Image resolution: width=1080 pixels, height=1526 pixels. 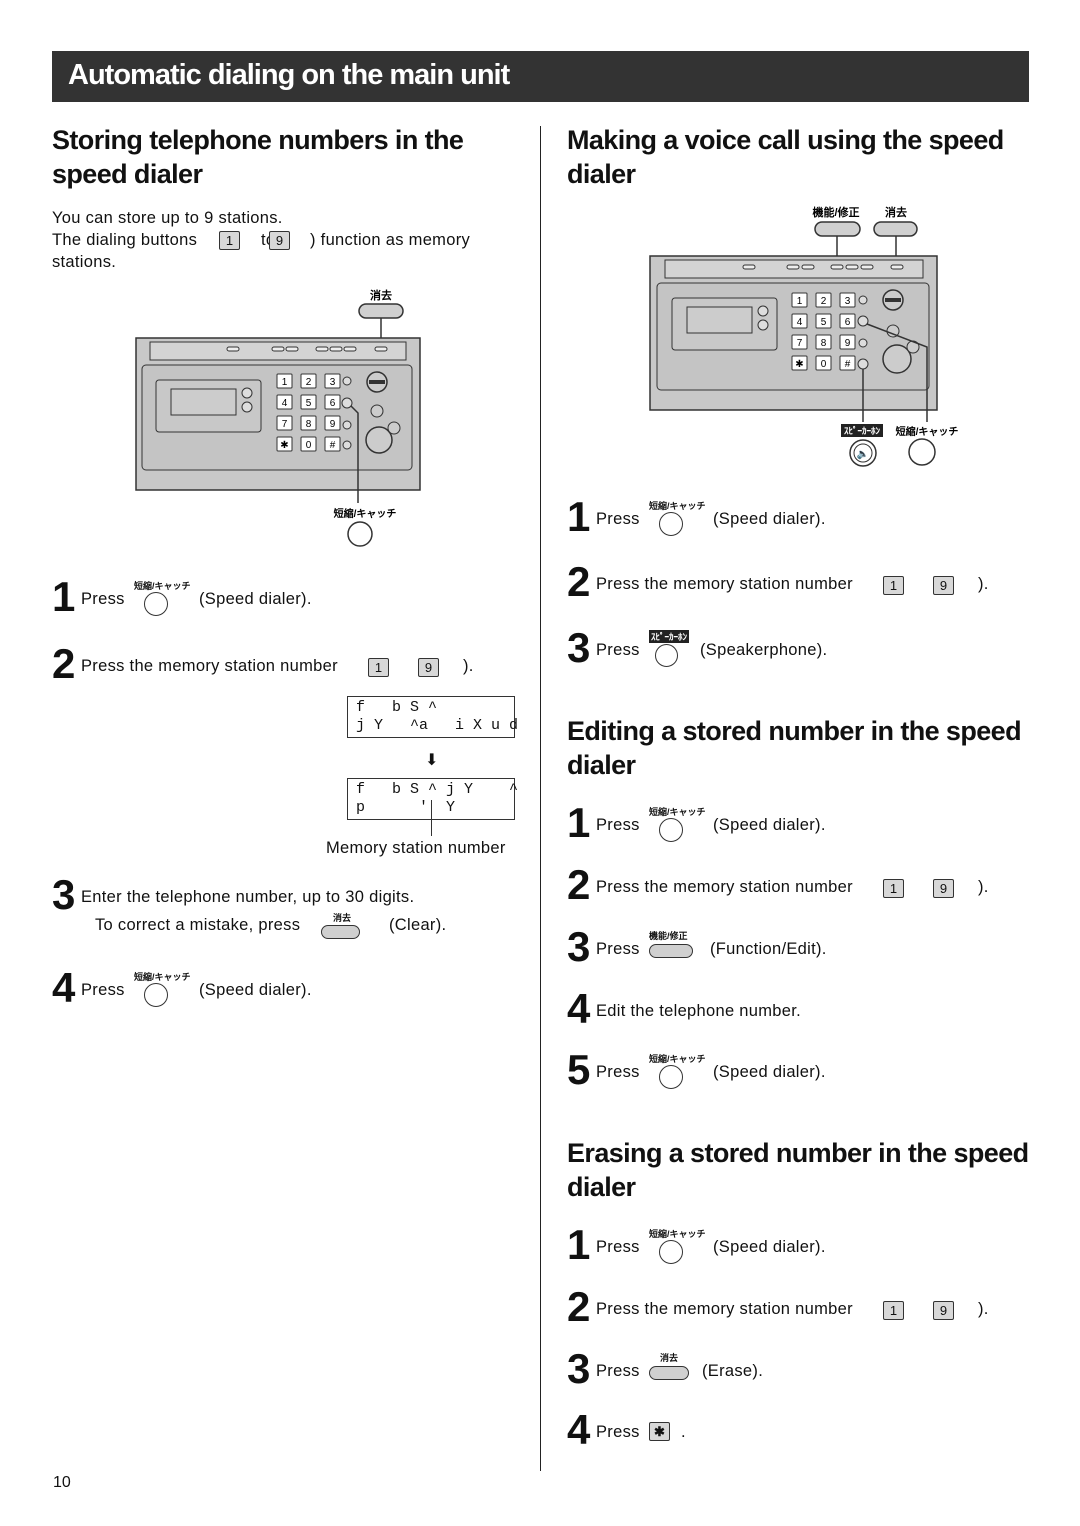 What do you see at coordinates (309, 424) in the screenshot?
I see `keypad-key-label: 8` at bounding box center [309, 424].